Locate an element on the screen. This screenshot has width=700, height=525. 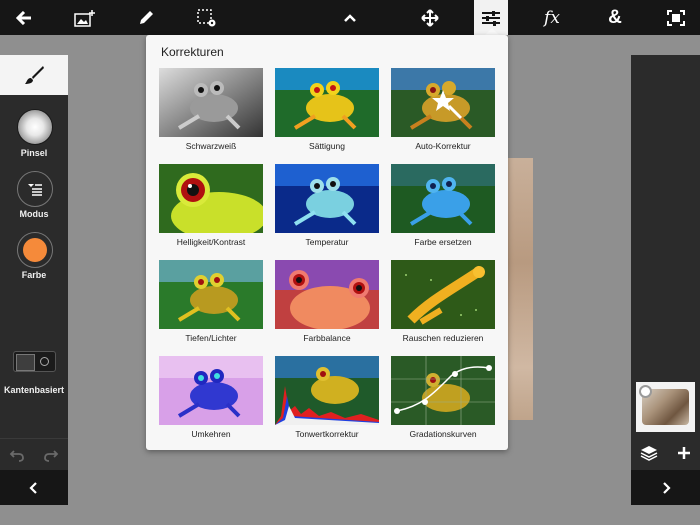
adjustment-levels: Tonwertkorrektur is located at coordinates (327, 401).